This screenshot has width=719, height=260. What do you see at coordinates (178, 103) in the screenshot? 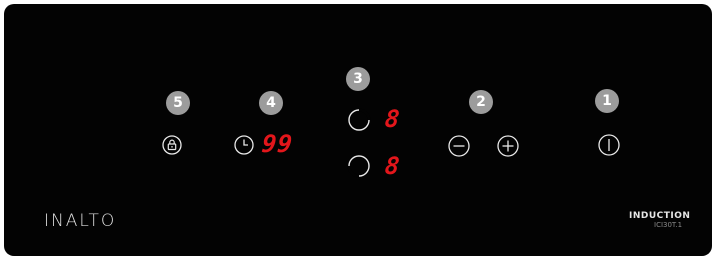
I see `badge-5: 5` at bounding box center [178, 103].